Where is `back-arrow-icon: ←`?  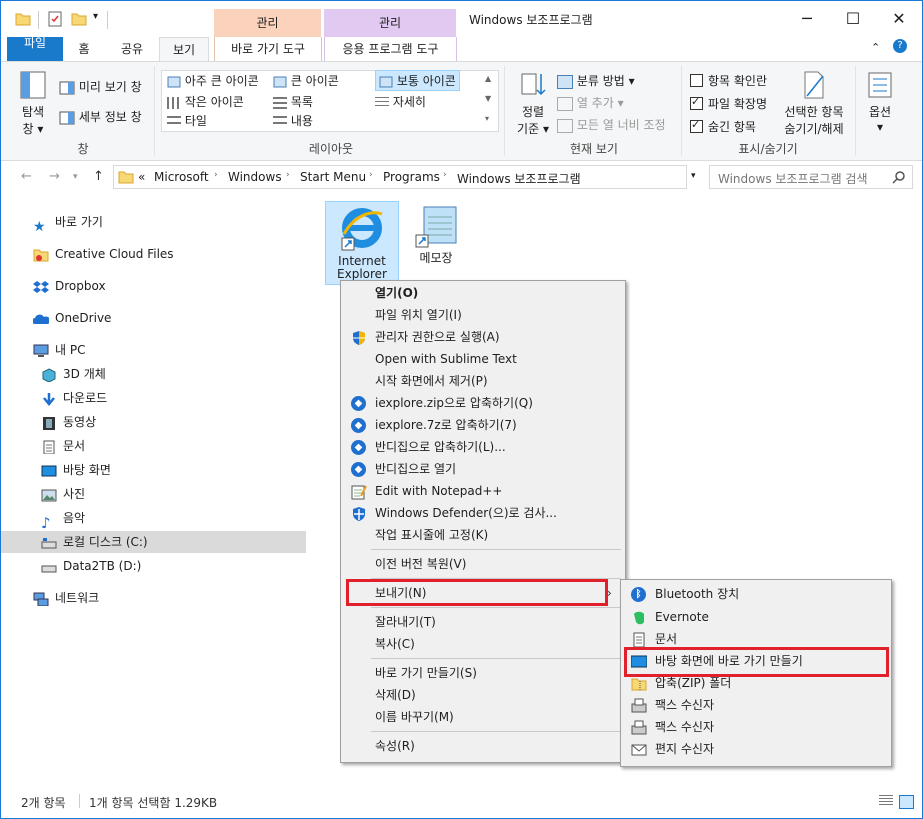
back-arrow-icon: ← is located at coordinates (26, 176).